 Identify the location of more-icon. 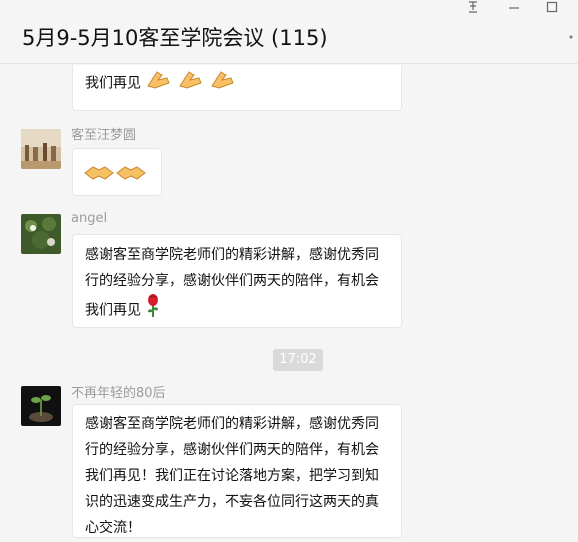
(571, 38).